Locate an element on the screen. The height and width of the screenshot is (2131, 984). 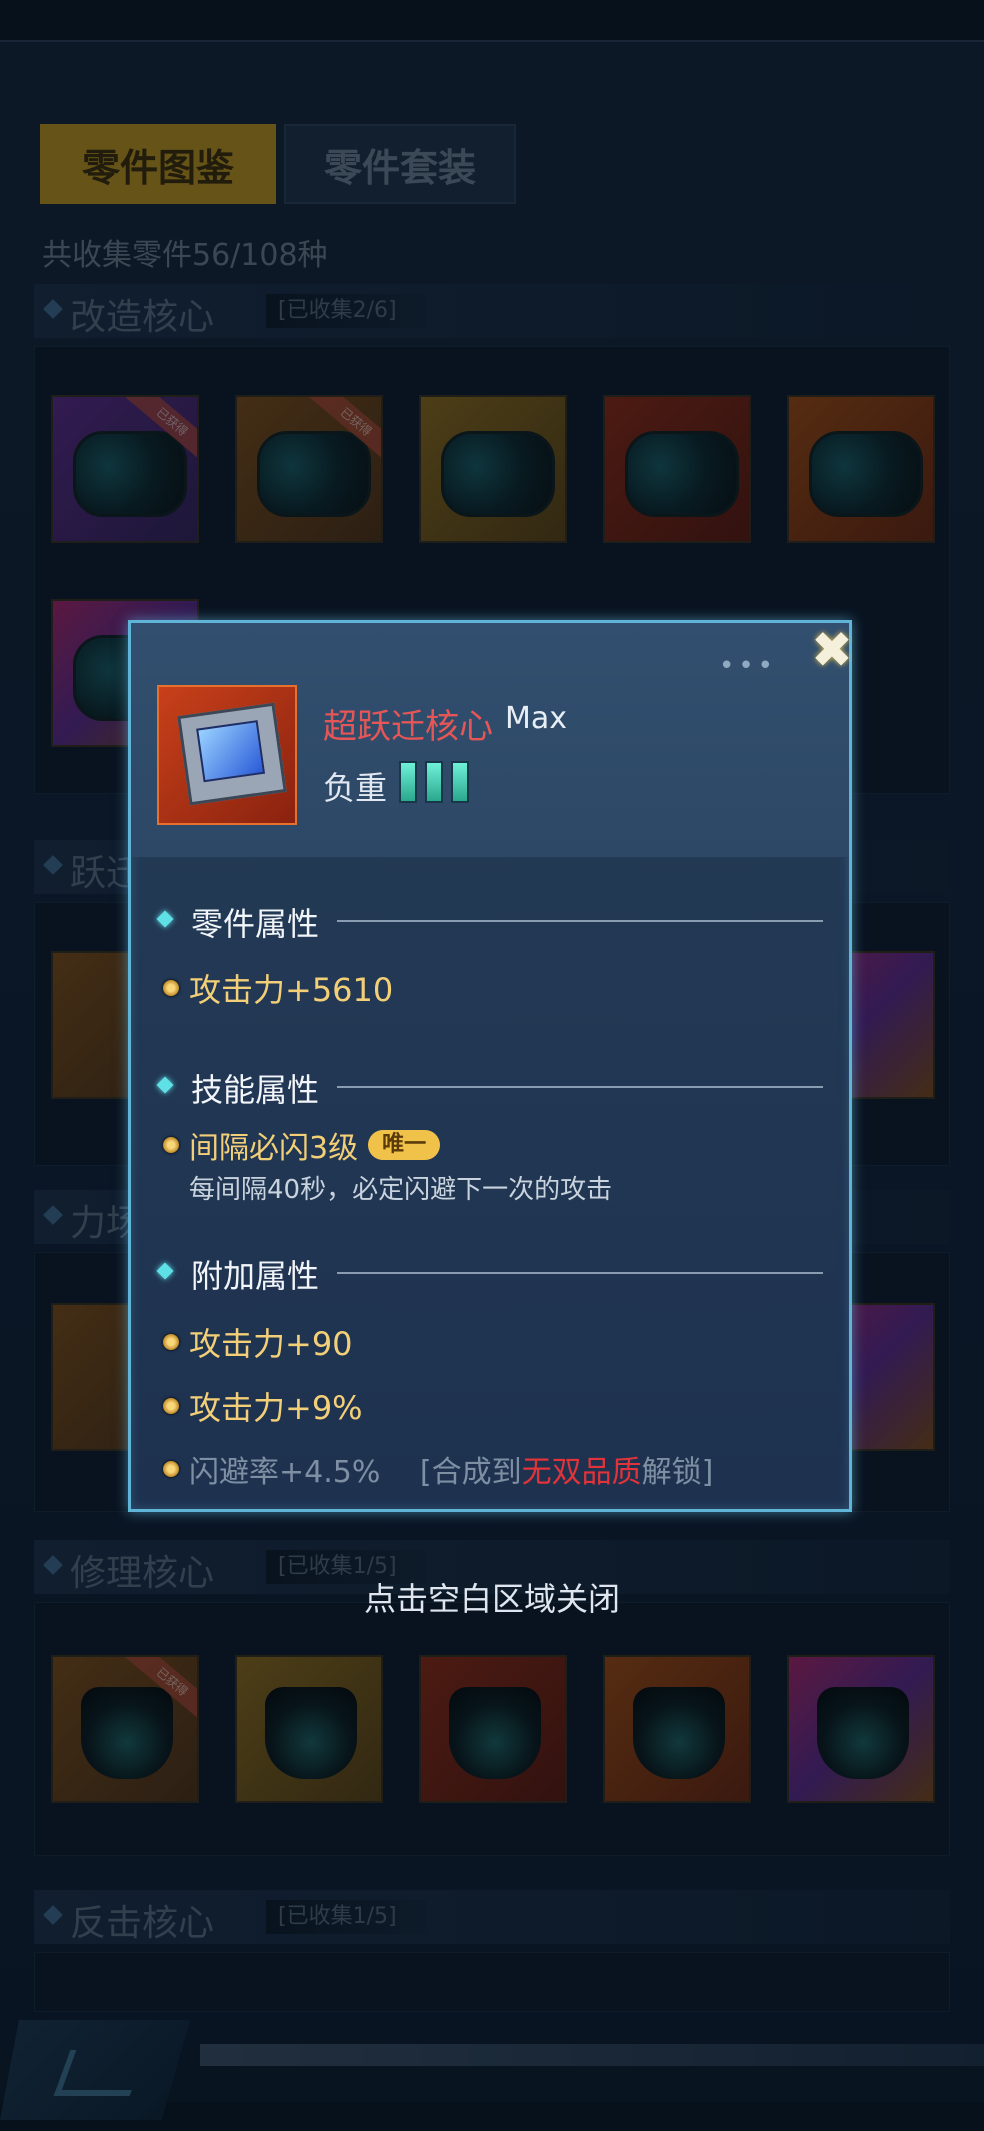
stat-row: 攻击力+90 is located at coordinates (258, 1342).